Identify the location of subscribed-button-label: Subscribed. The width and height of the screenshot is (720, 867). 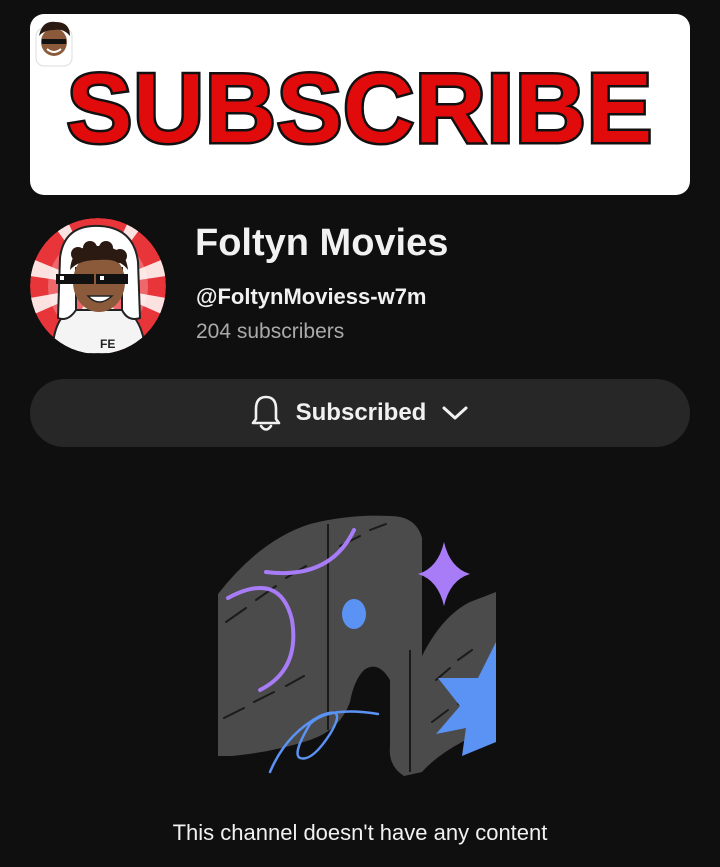
(361, 412).